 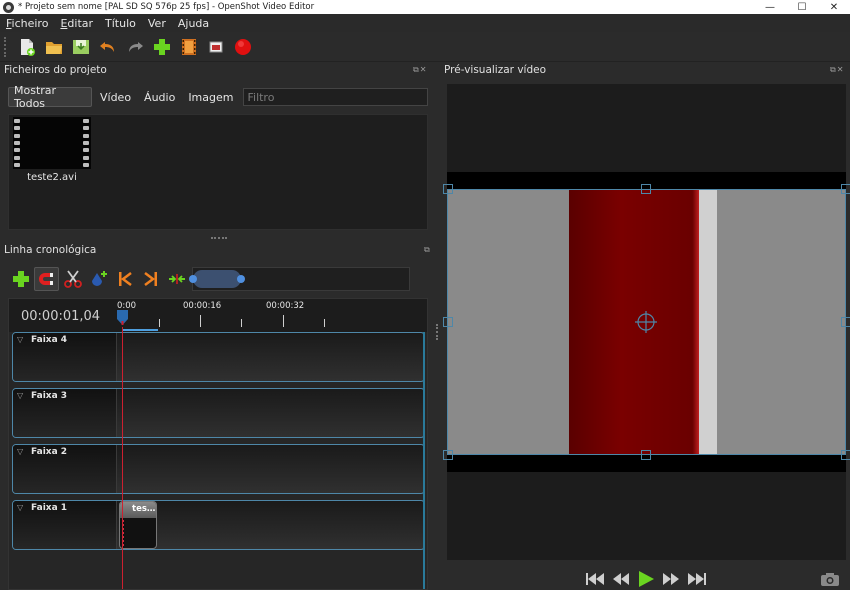 I want to click on zoom-slider, so click(x=299, y=278).